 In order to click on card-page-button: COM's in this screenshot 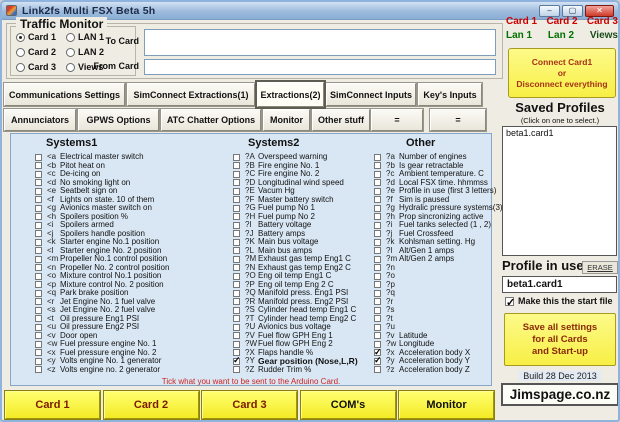, I will do `click(348, 405)`.